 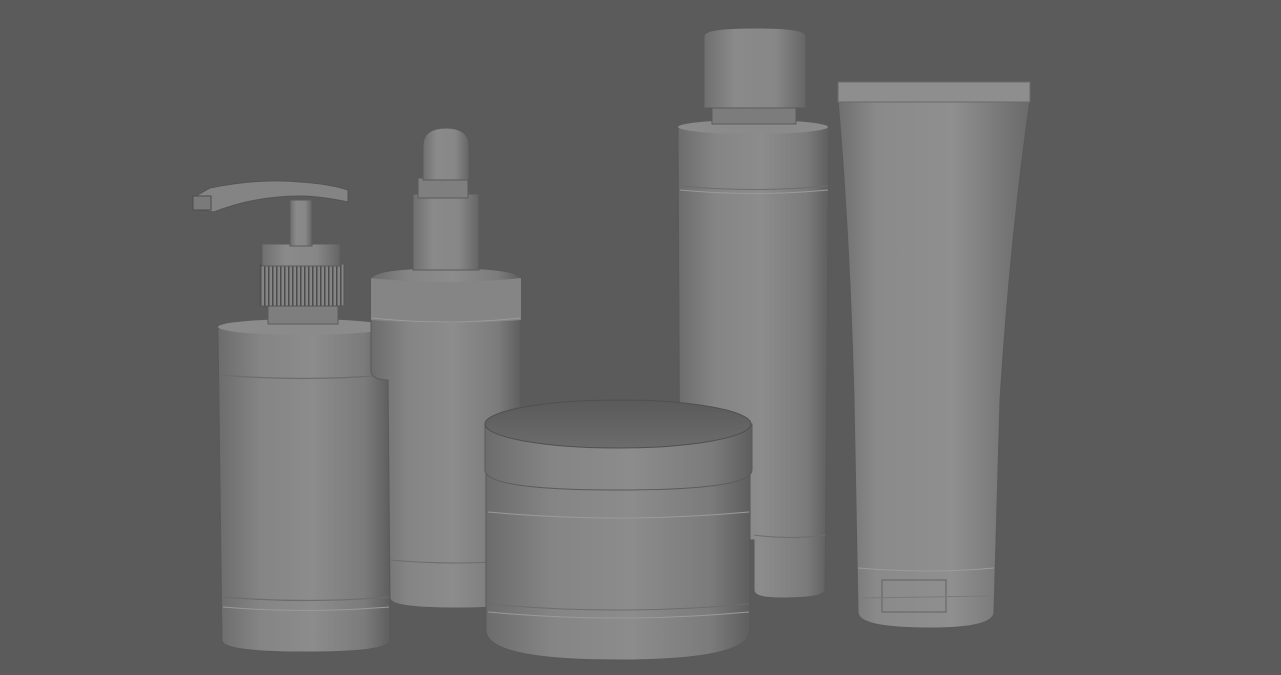 I want to click on pump-bottle, so click(x=291, y=416).